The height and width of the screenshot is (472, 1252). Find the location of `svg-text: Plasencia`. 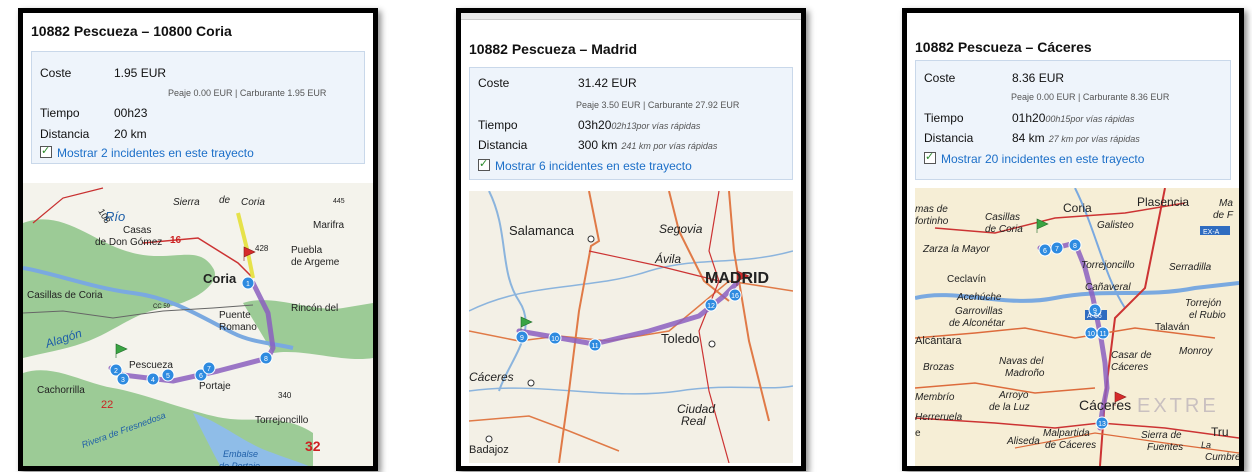

svg-text: Plasencia is located at coordinates (1163, 202).